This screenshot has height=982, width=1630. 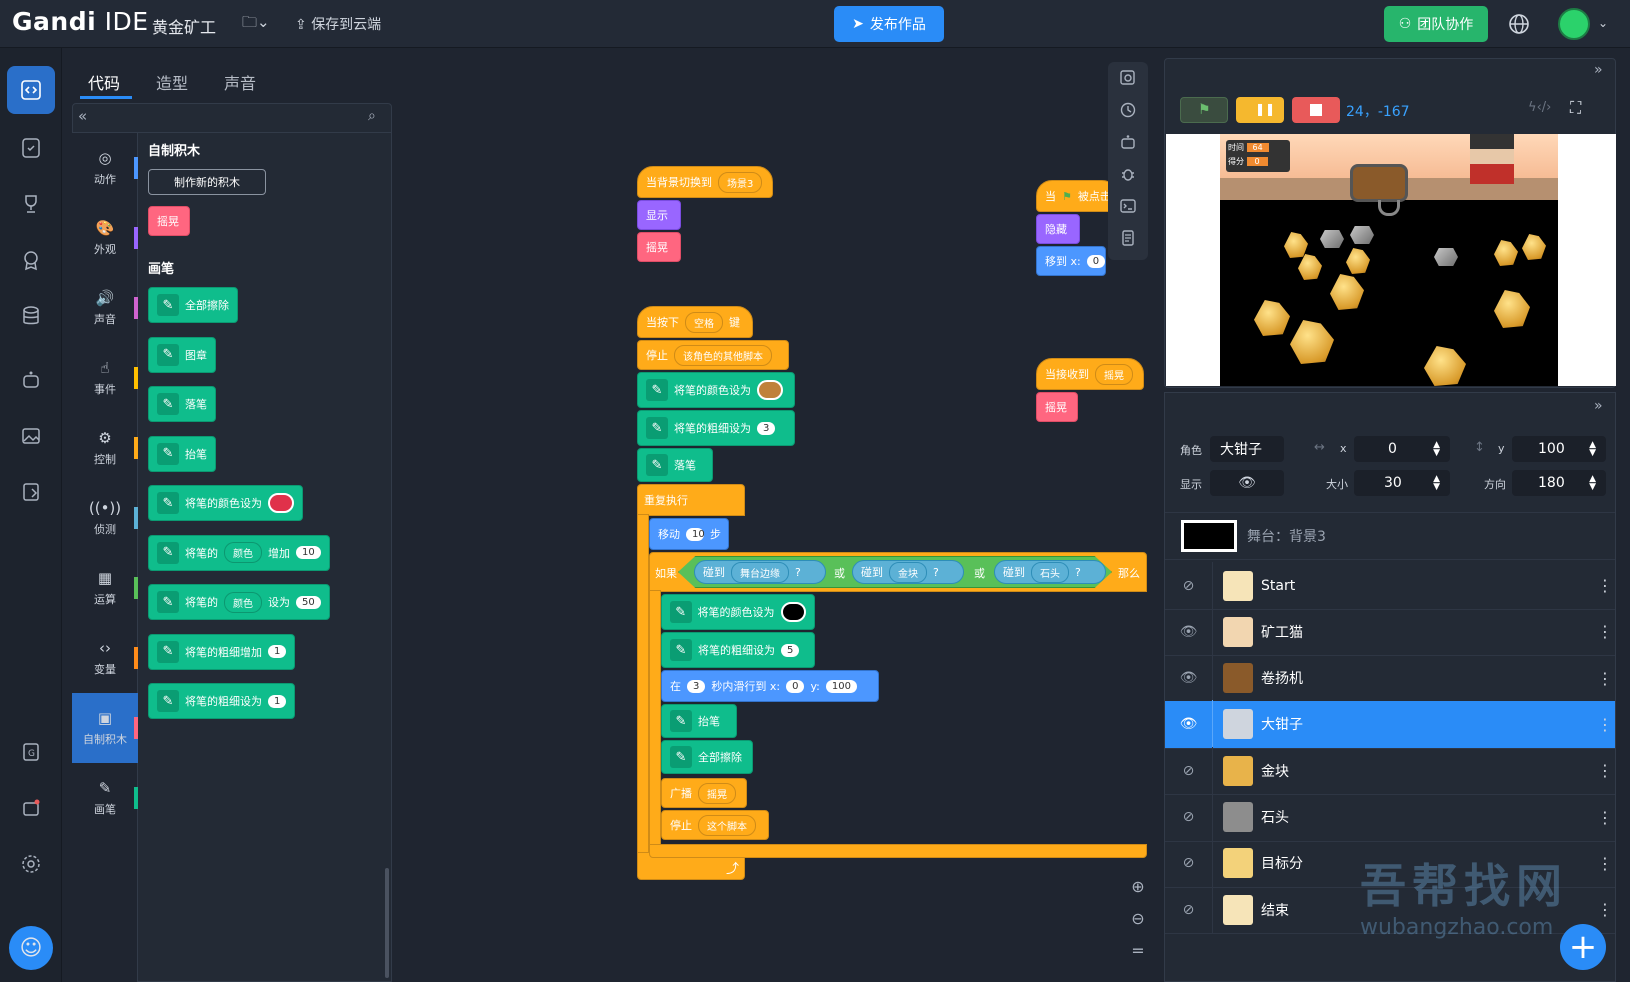 What do you see at coordinates (308, 602) in the screenshot?
I see `value-input: 50` at bounding box center [308, 602].